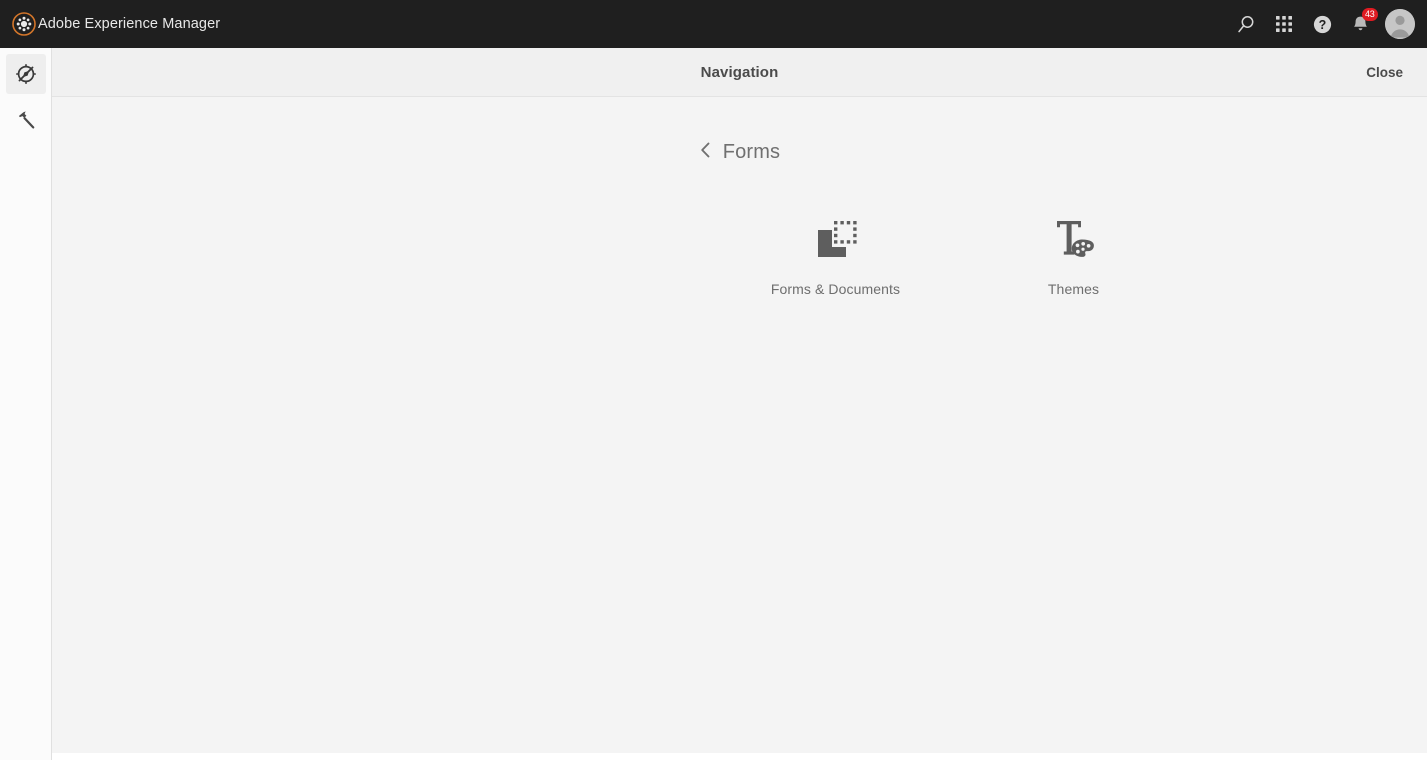 The width and height of the screenshot is (1427, 760). I want to click on sidebar-item-navigation, so click(25, 74).